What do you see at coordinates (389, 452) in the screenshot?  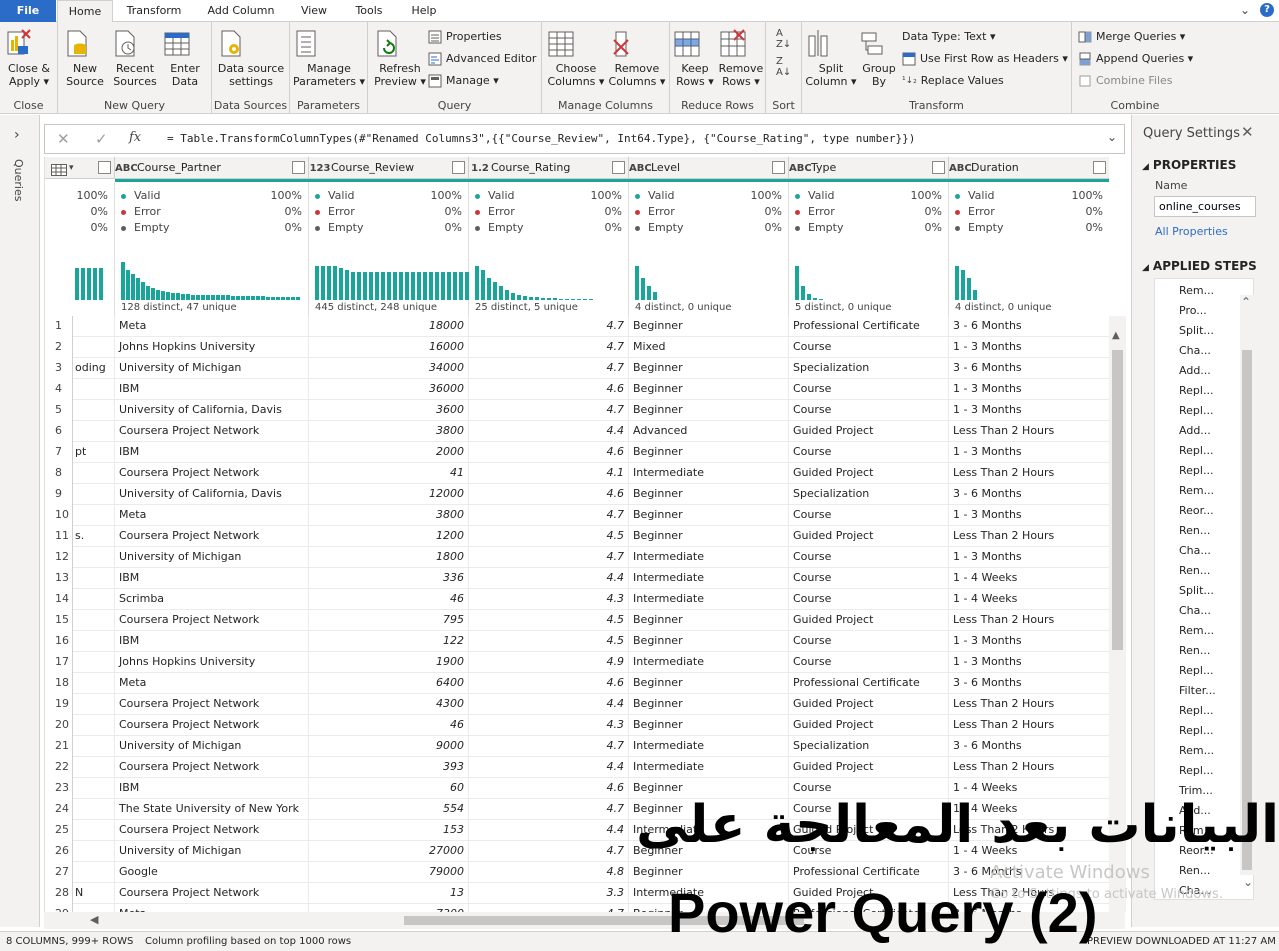 I see `cell-review: 2000` at bounding box center [389, 452].